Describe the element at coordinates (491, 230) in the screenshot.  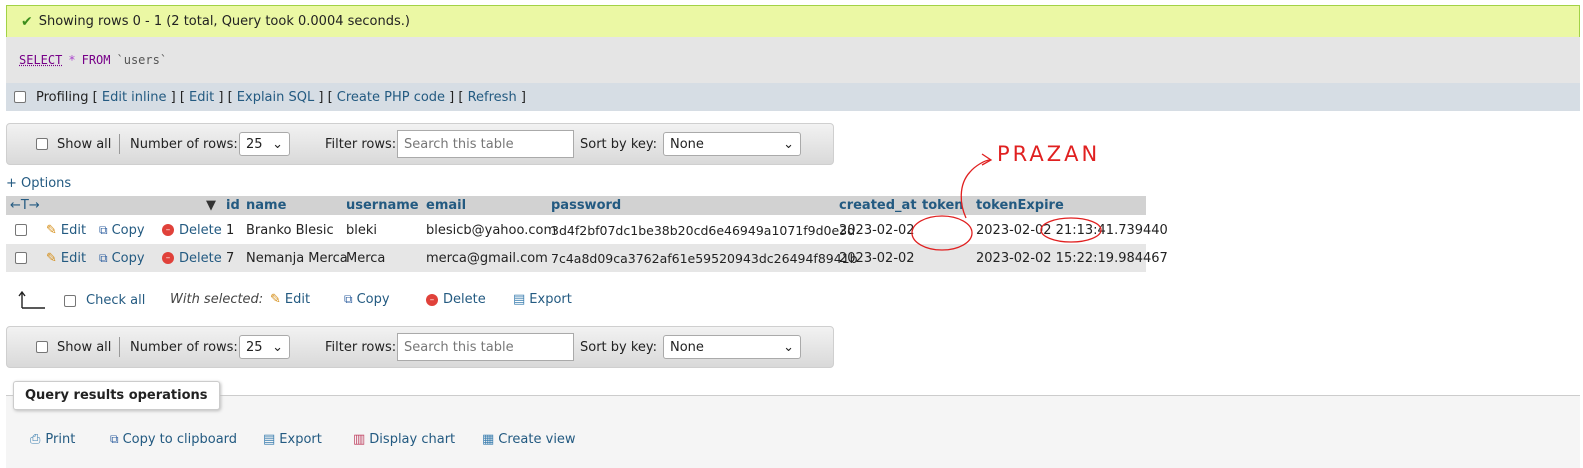
I see `cell-email: blesicb@yahoo.com` at that location.